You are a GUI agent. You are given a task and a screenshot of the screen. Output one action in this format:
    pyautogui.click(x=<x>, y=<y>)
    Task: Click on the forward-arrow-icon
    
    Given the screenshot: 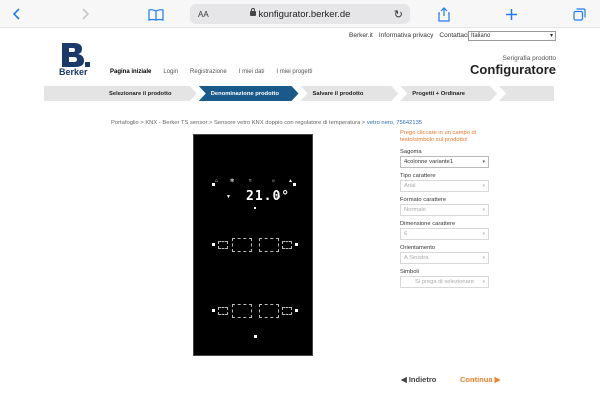 What is the action you would take?
    pyautogui.click(x=86, y=14)
    